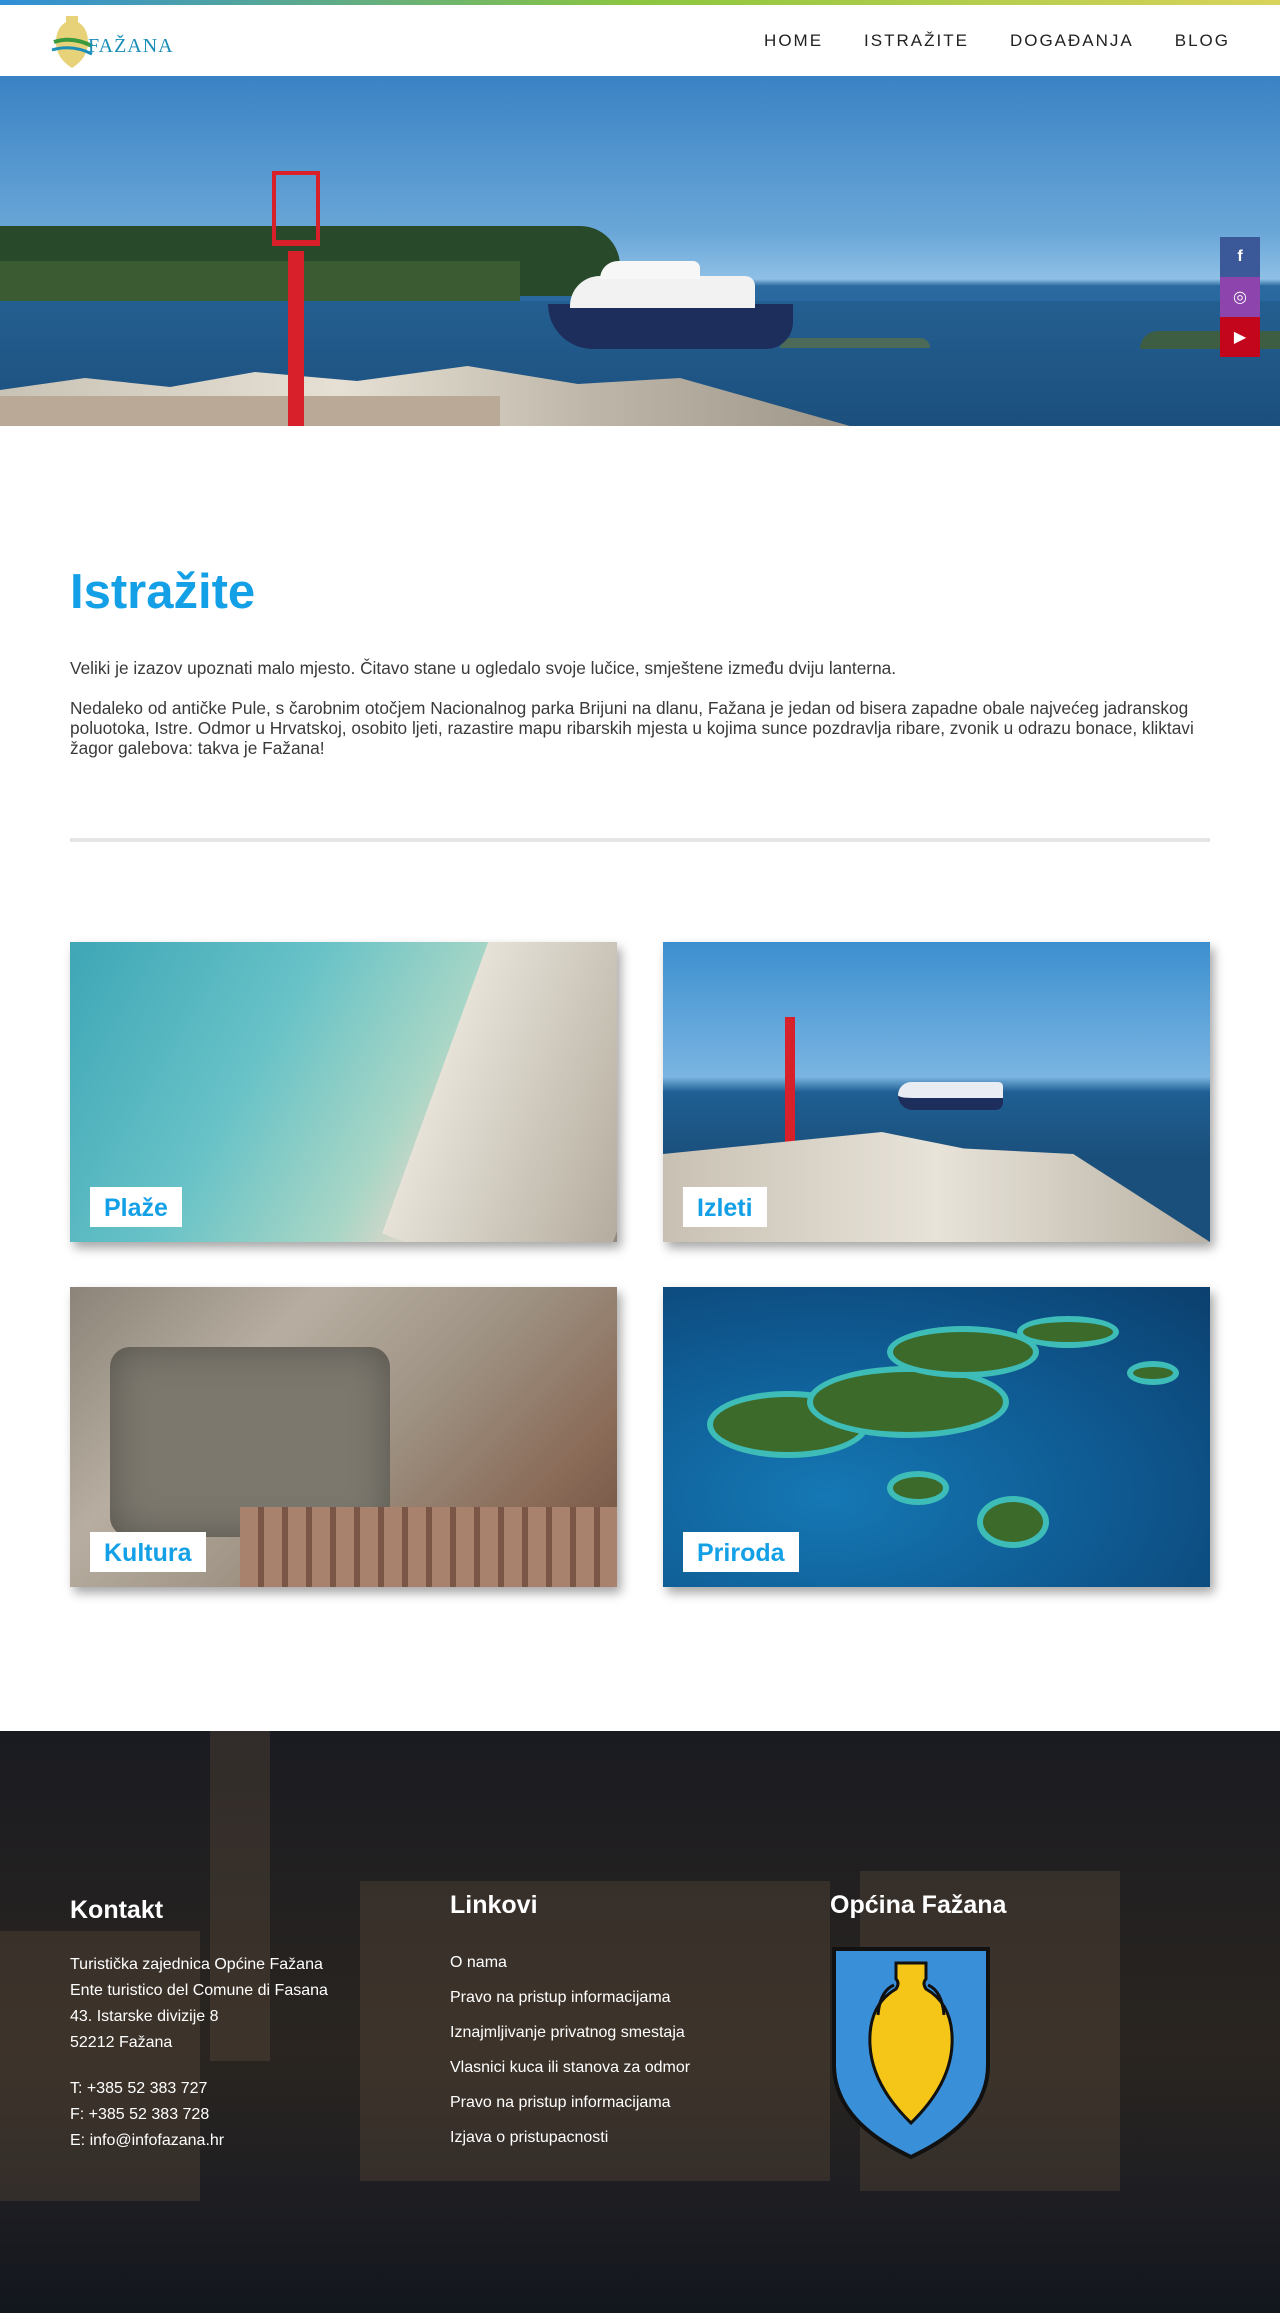 The width and height of the screenshot is (1280, 2321). I want to click on contact-email: E: info@infofazana.hr, so click(260, 2141).